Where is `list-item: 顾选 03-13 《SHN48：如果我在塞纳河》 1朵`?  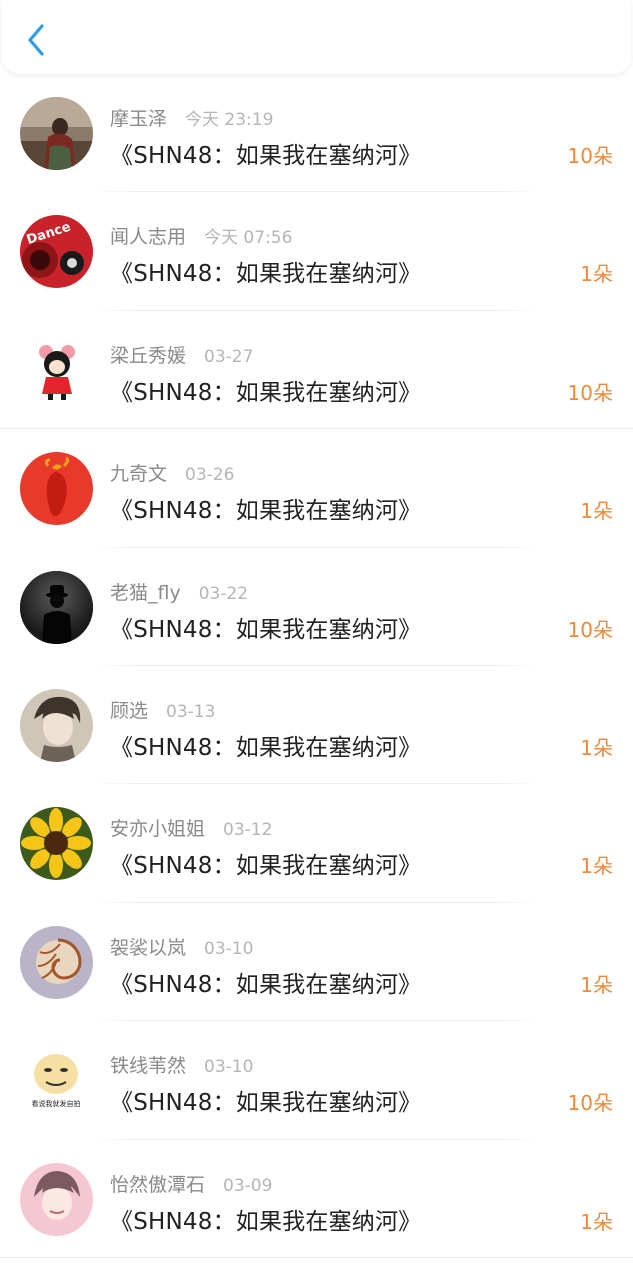
list-item: 顾选 03-13 《SHN48：如果我在塞纳河》 1朵 is located at coordinates (316, 725).